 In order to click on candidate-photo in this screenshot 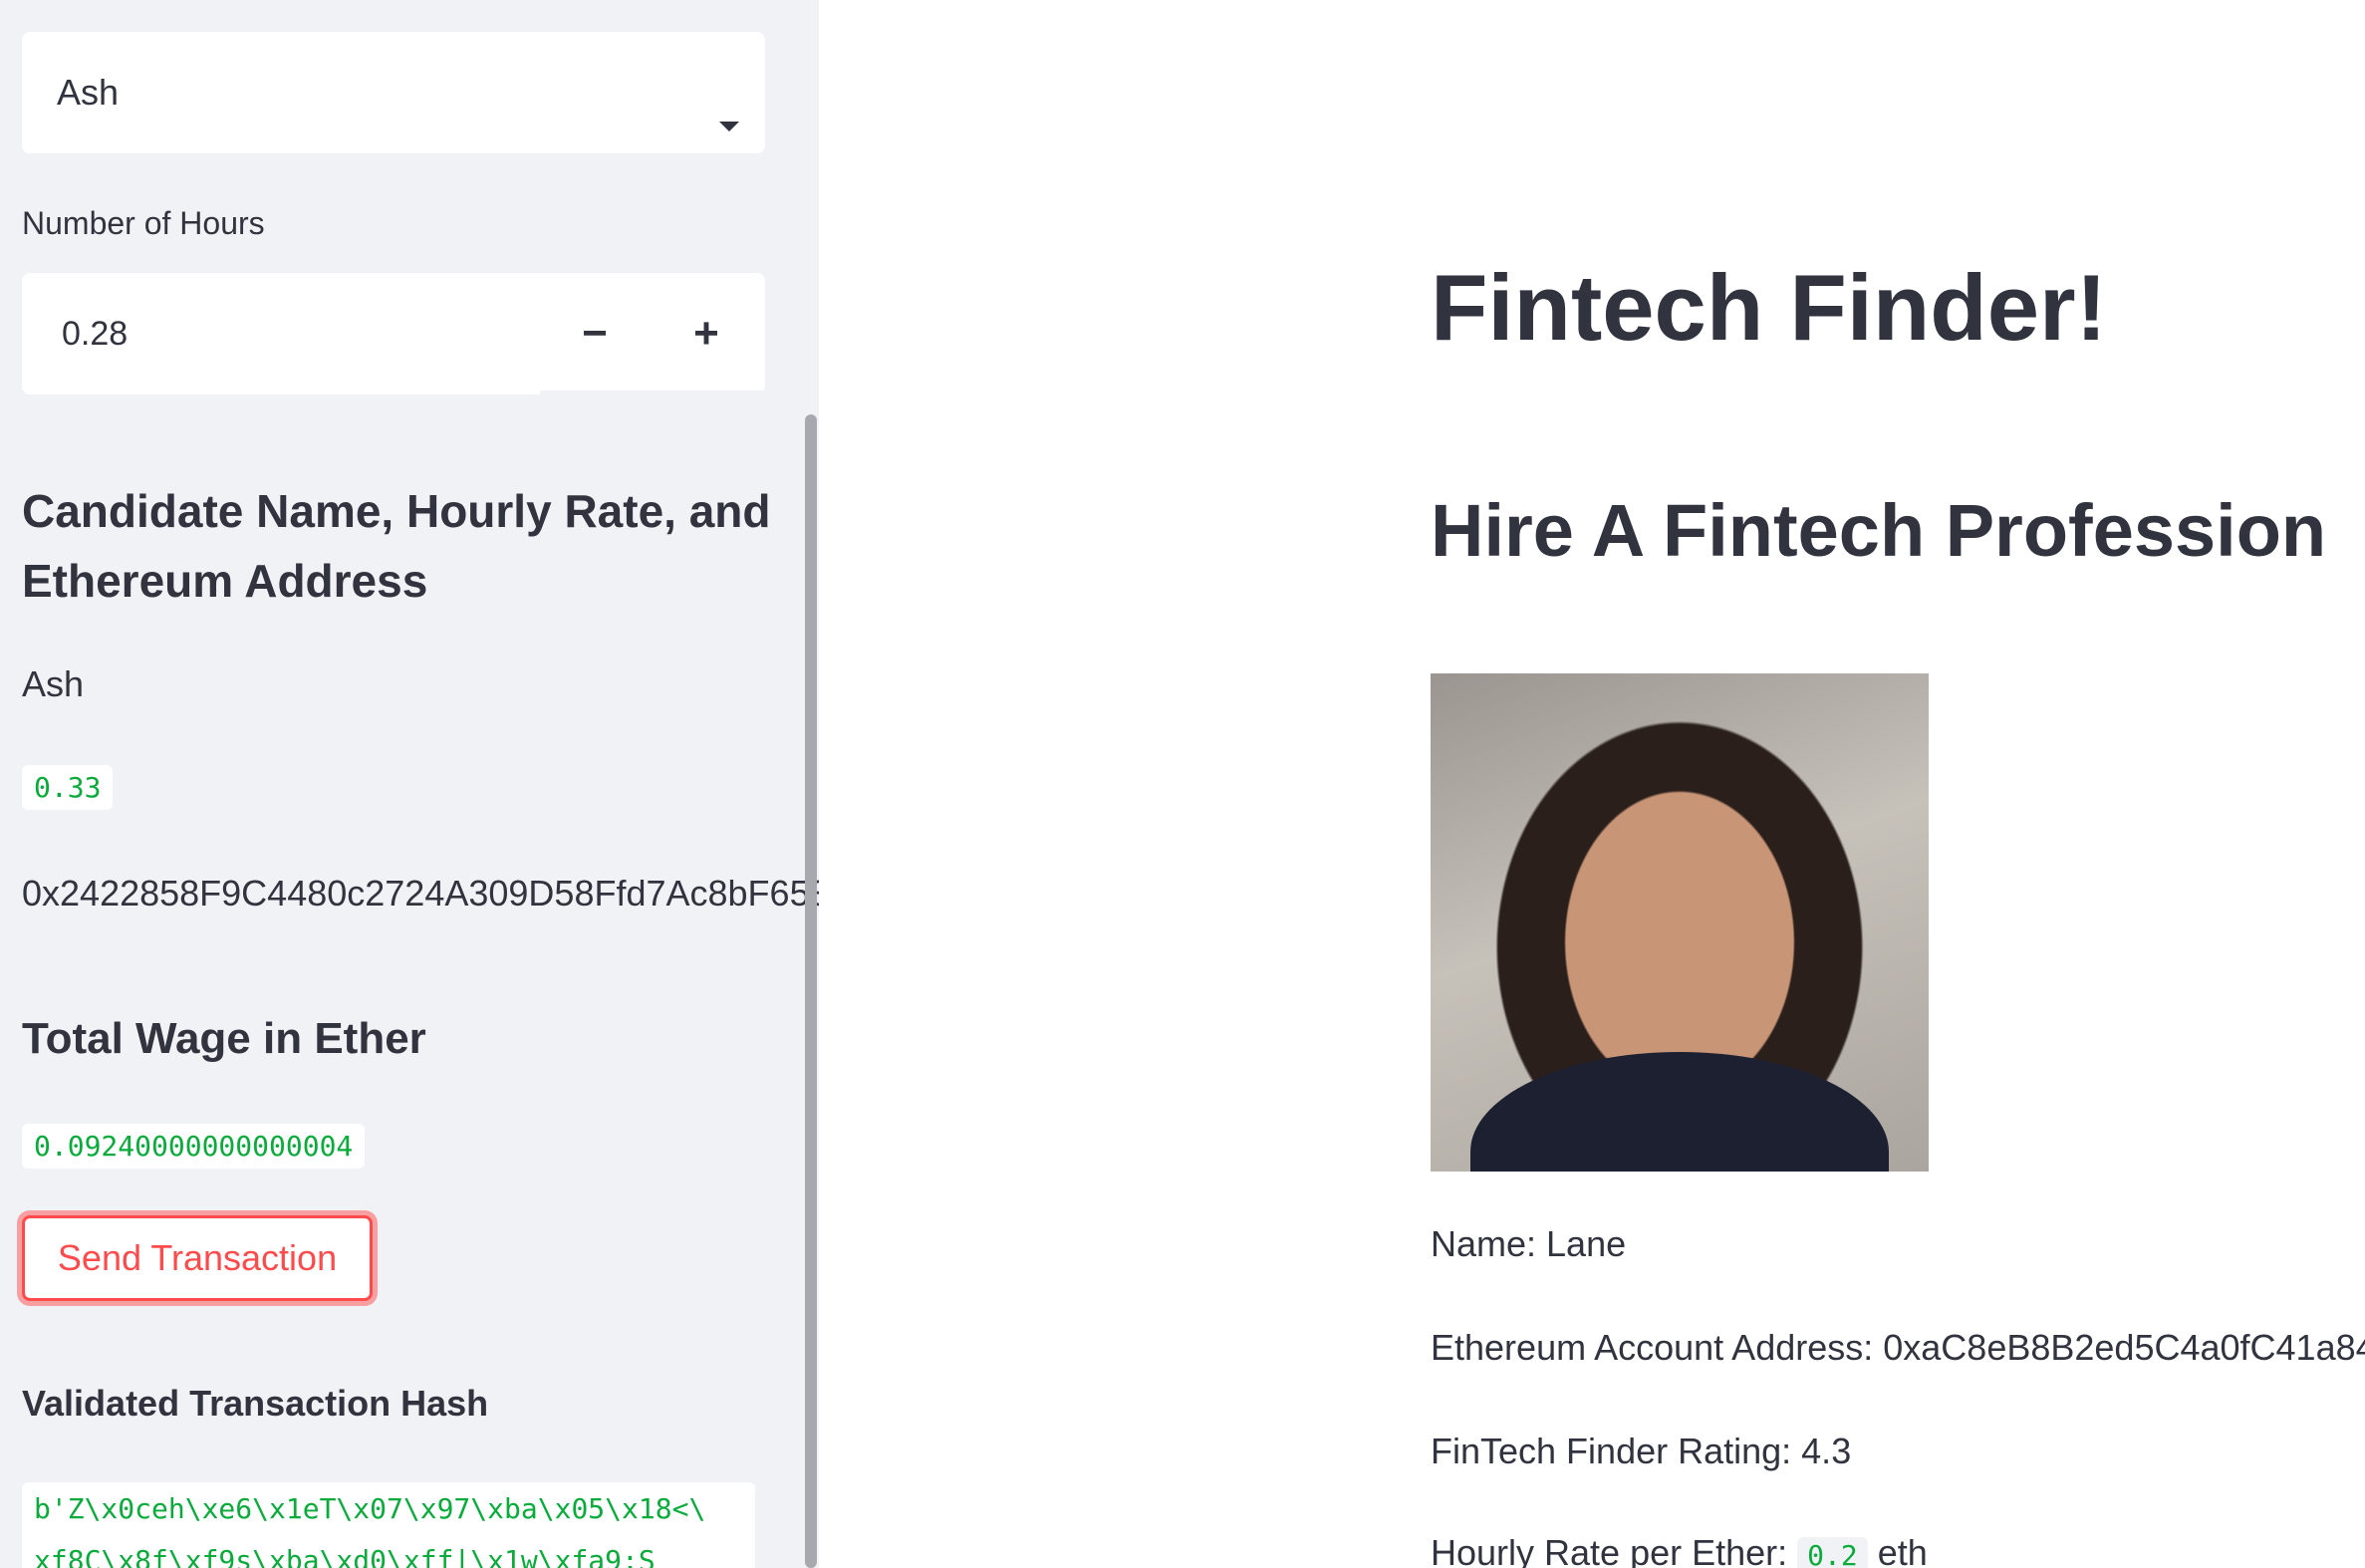, I will do `click(1680, 922)`.